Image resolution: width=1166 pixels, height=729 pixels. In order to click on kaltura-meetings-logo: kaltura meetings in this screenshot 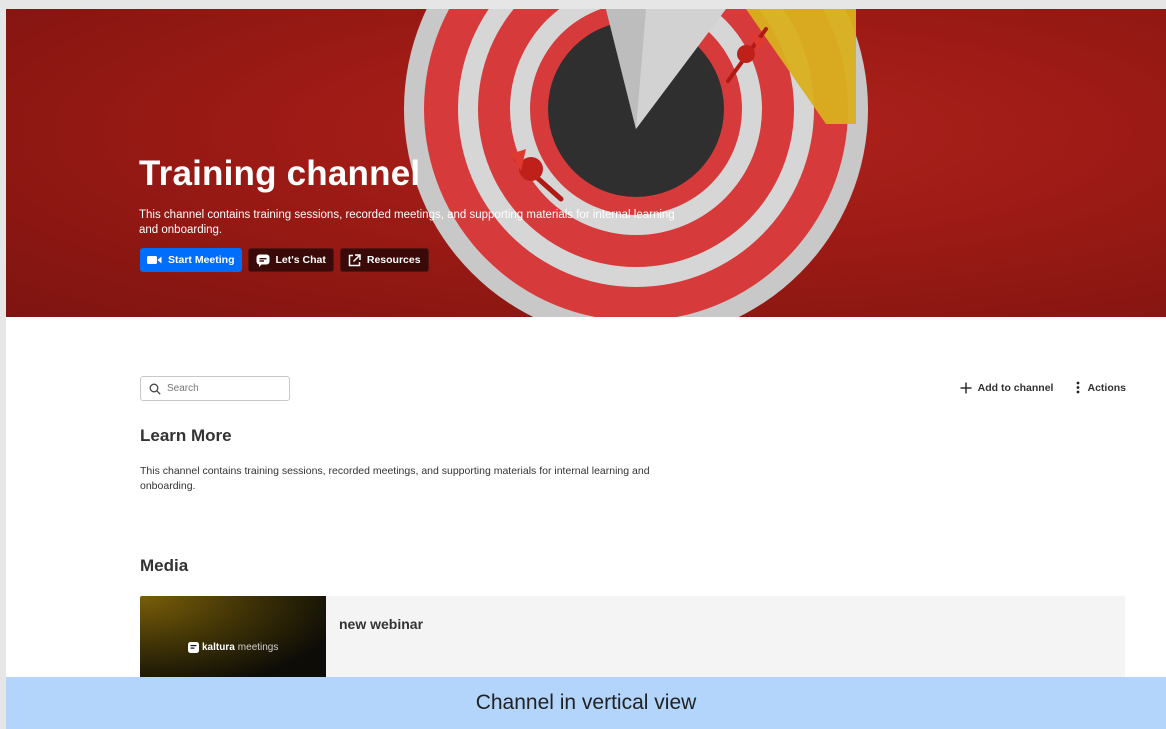, I will do `click(233, 647)`.